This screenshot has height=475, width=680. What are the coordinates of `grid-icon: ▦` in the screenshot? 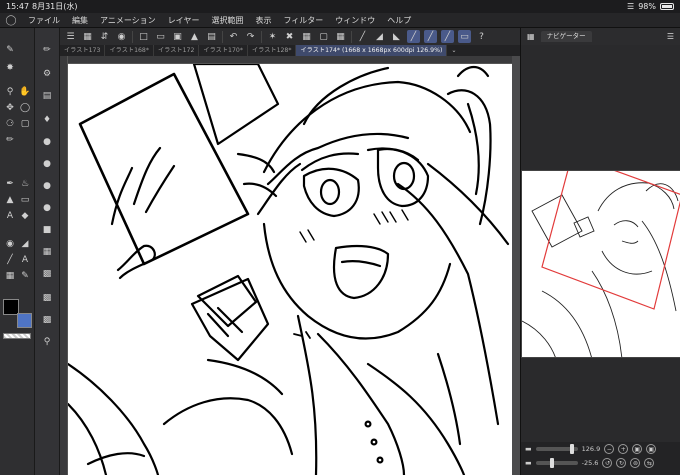 It's located at (87, 36).